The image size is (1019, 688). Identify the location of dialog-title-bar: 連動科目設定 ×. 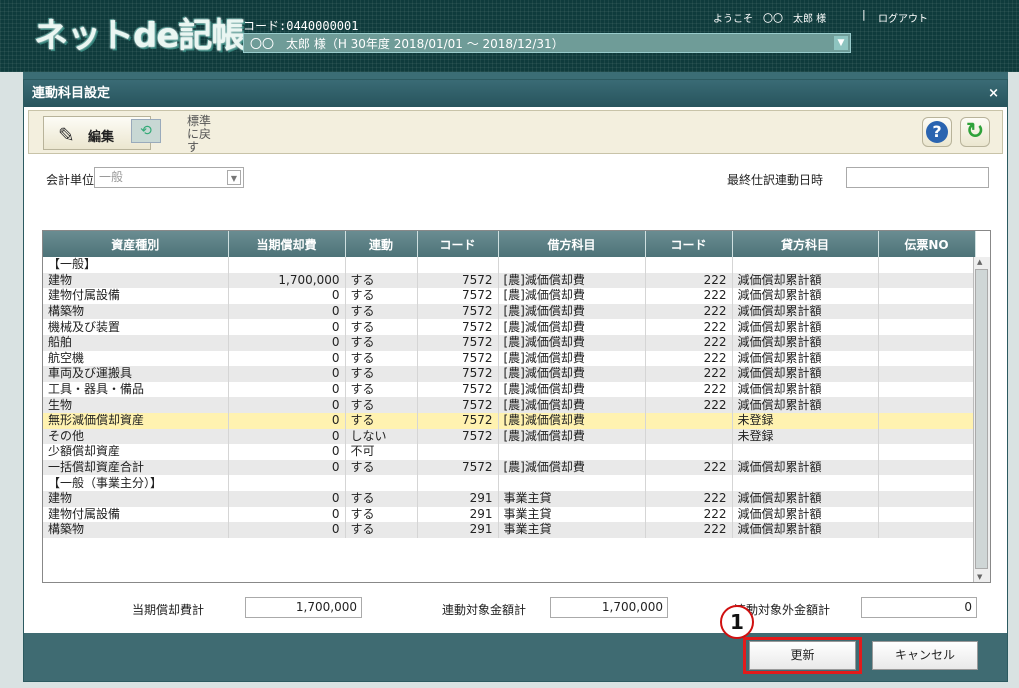
(515, 93).